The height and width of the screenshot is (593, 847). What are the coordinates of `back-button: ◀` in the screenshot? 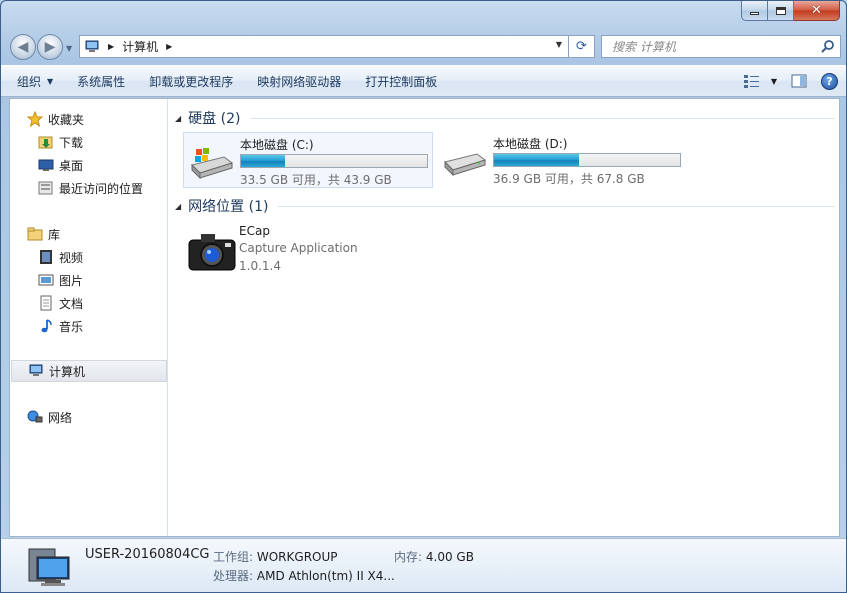 It's located at (23, 47).